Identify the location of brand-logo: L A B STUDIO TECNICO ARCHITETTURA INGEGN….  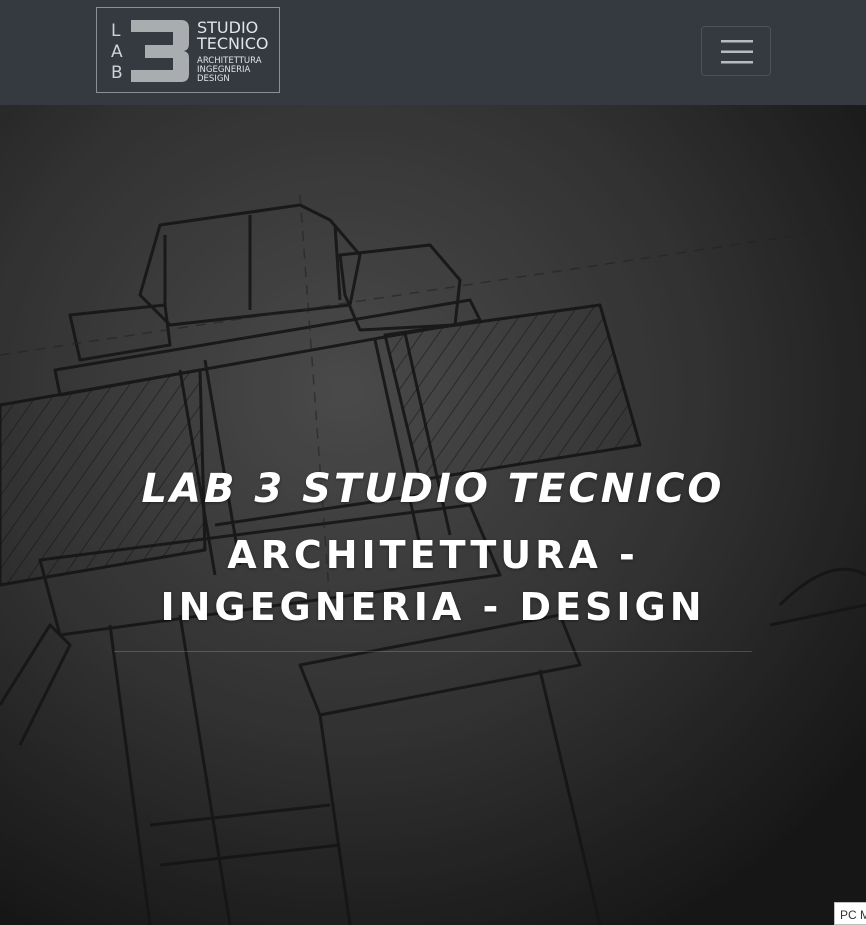
(188, 50).